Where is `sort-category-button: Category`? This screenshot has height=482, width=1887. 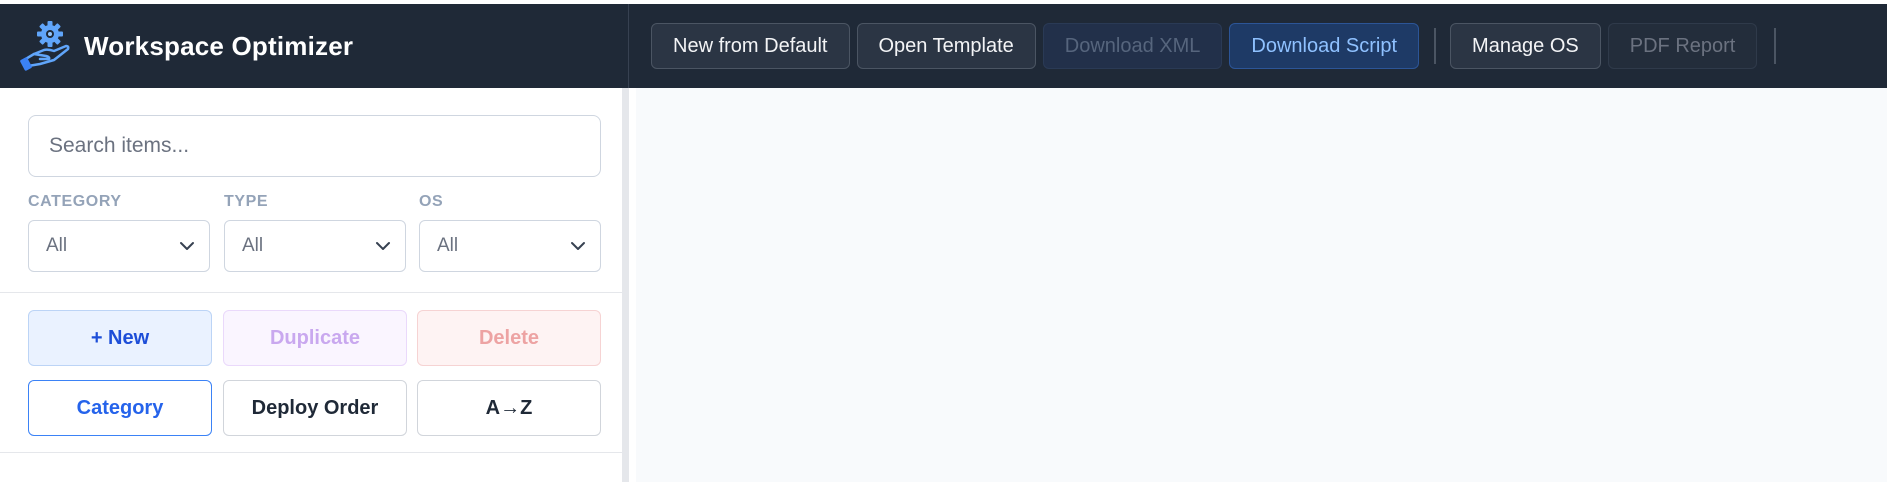 sort-category-button: Category is located at coordinates (120, 408).